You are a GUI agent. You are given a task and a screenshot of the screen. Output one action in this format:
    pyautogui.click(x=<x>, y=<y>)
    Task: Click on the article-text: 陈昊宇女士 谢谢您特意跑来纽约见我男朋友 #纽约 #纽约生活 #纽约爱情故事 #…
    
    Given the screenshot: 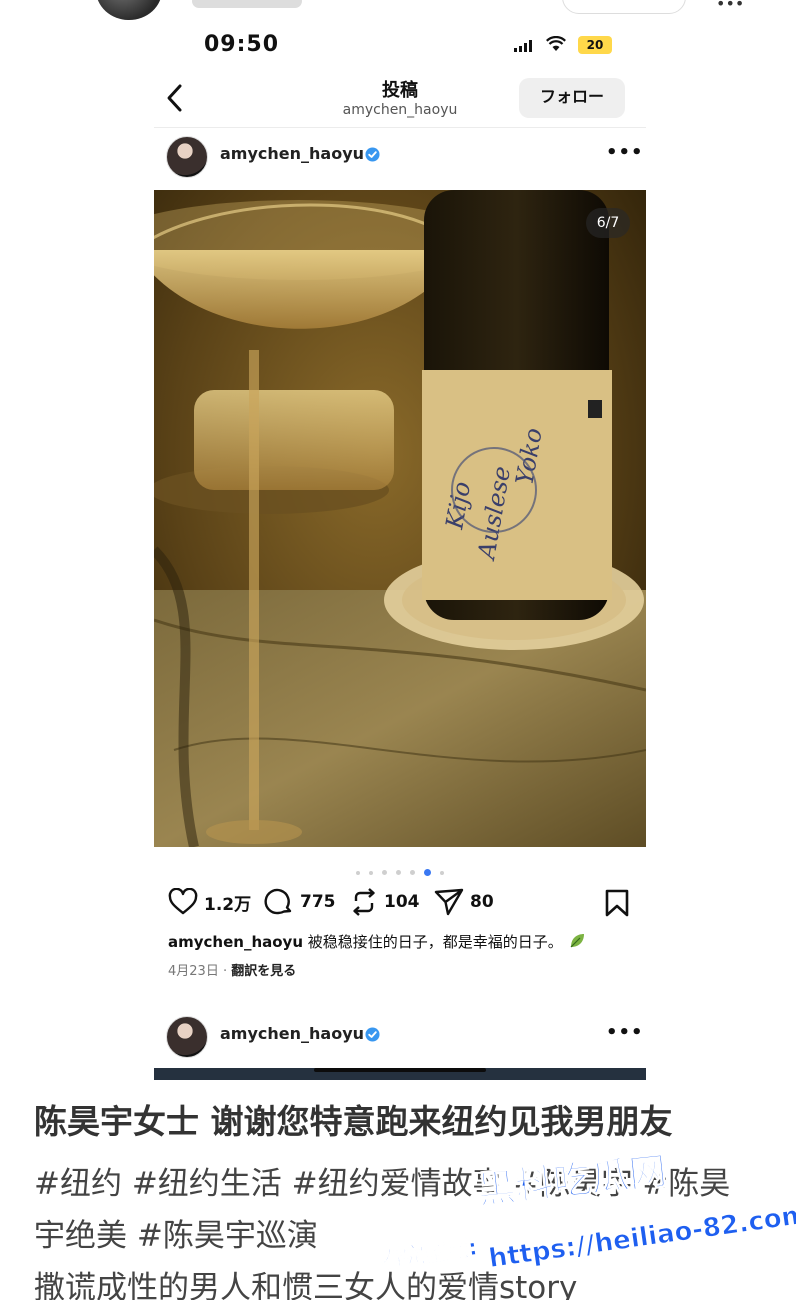 What is the action you would take?
    pyautogui.click(x=404, y=1200)
    